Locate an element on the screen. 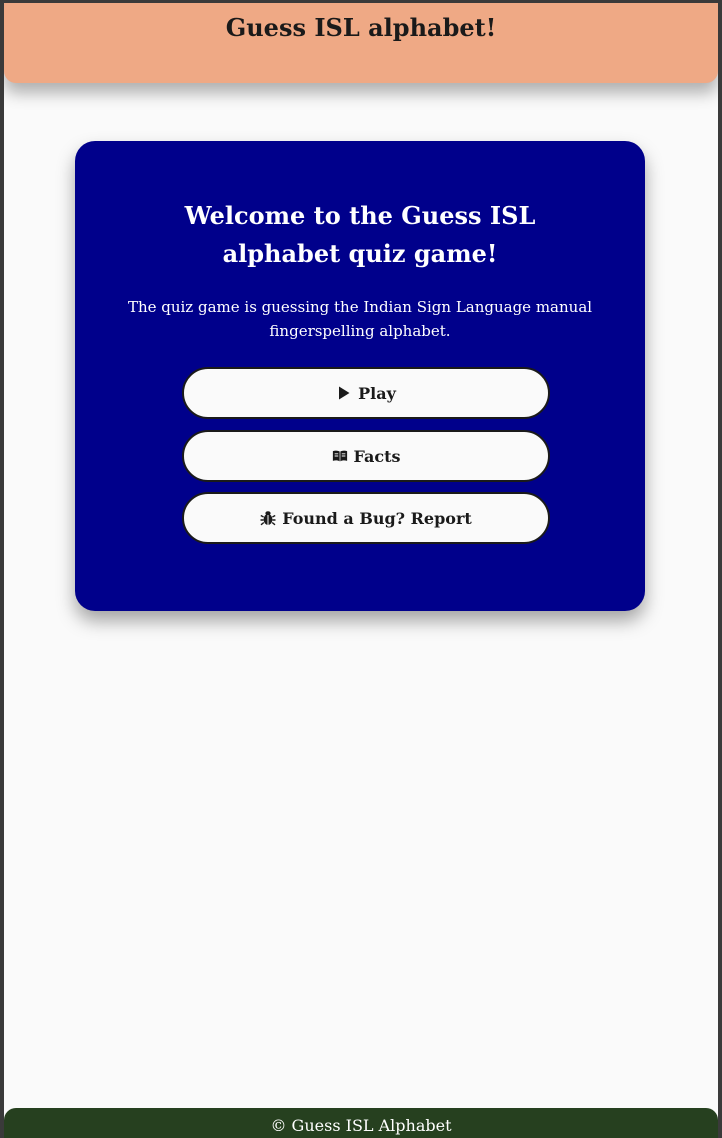 Image resolution: width=722 pixels, height=1138 pixels. facts-button: Facts is located at coordinates (366, 456).